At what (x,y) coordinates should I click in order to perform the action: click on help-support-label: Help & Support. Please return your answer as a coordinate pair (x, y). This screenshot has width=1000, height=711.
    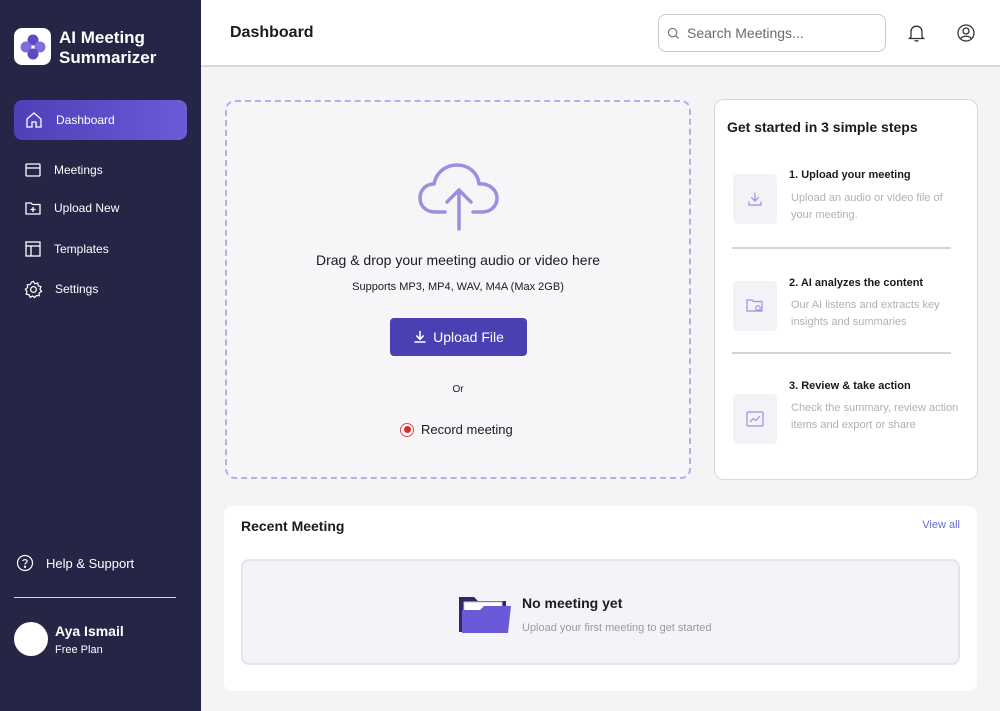
    Looking at the image, I should click on (90, 563).